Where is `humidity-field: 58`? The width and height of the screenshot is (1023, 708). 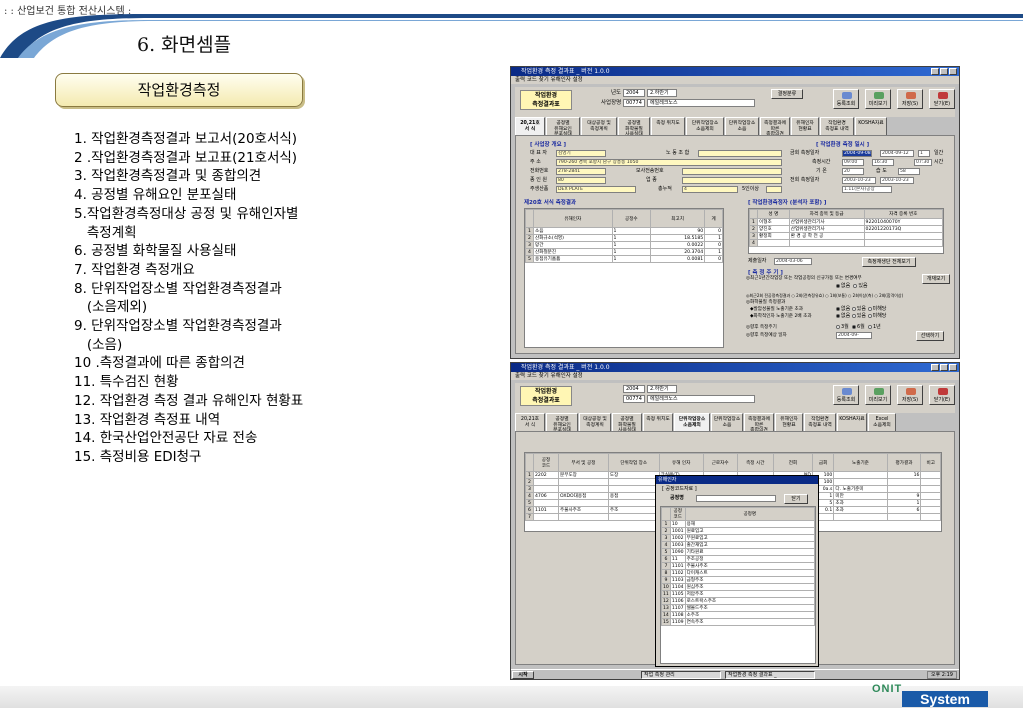 humidity-field: 58 is located at coordinates (909, 171).